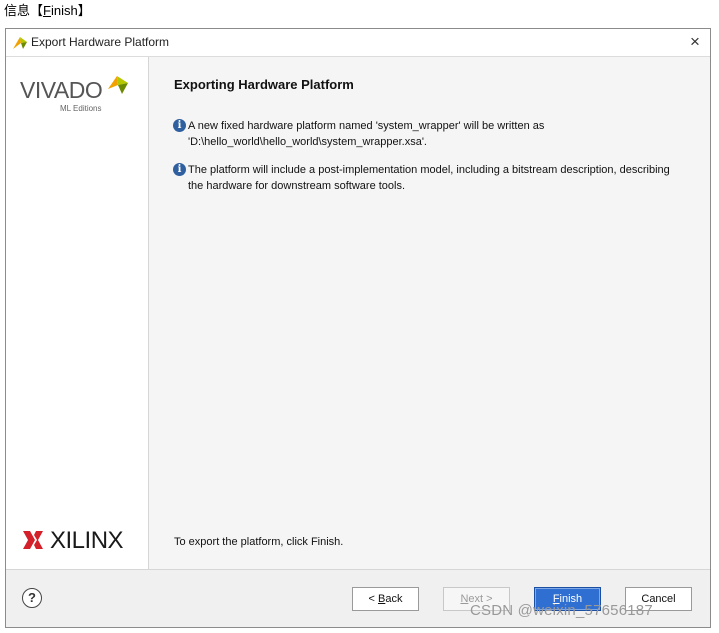 Image resolution: width=719 pixels, height=633 pixels. What do you see at coordinates (61, 90) in the screenshot?
I see `vivado-logo-text: VIVADO` at bounding box center [61, 90].